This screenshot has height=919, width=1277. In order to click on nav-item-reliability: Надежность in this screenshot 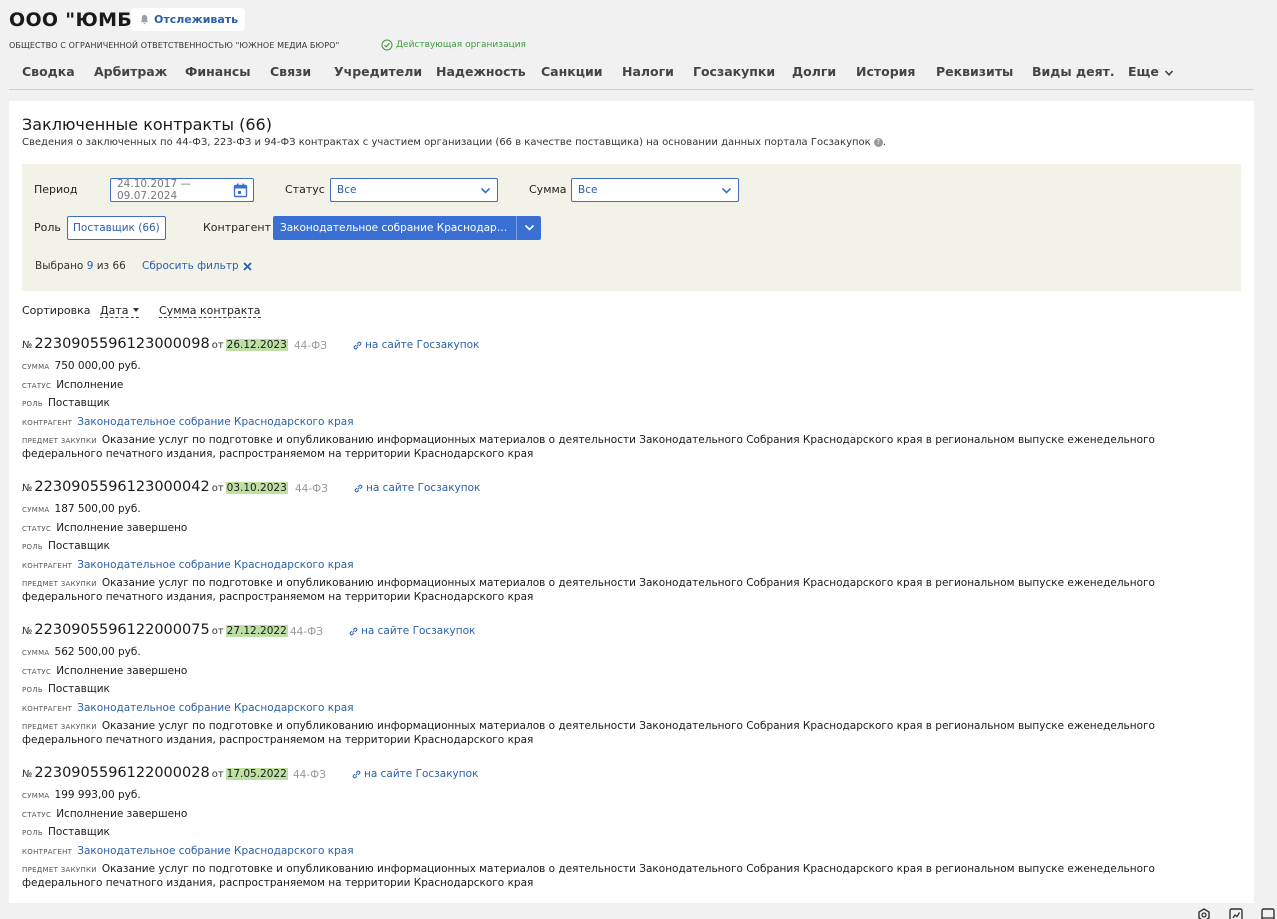, I will do `click(481, 71)`.